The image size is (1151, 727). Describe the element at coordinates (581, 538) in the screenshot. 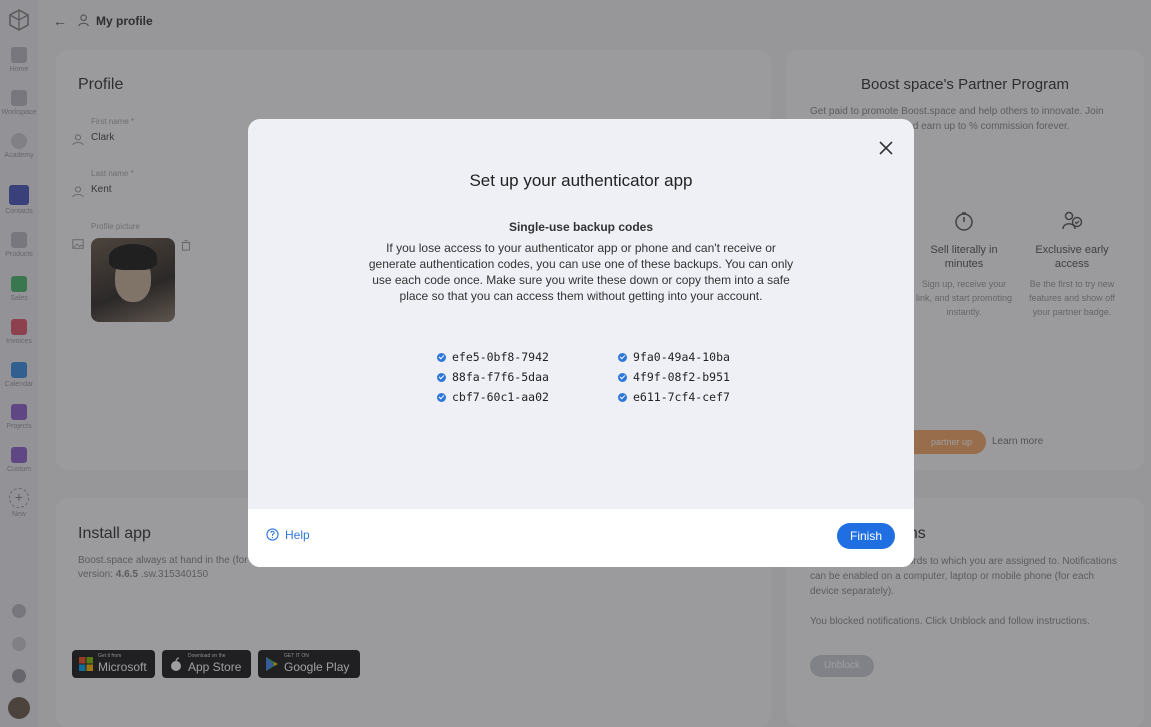

I see `modal-footer: Help Finish` at that location.